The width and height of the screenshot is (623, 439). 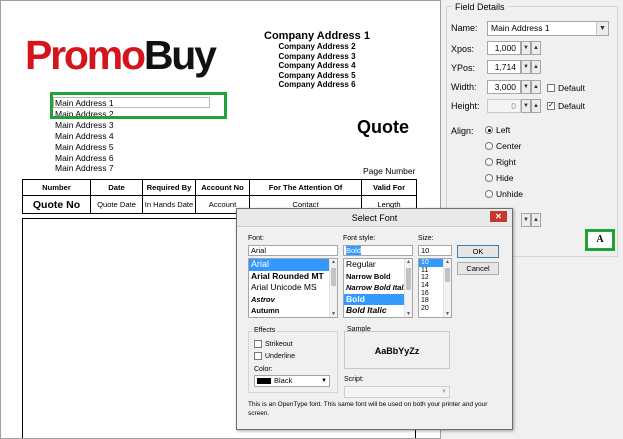 I want to click on logo-promo-text: Promo, so click(x=85, y=55).